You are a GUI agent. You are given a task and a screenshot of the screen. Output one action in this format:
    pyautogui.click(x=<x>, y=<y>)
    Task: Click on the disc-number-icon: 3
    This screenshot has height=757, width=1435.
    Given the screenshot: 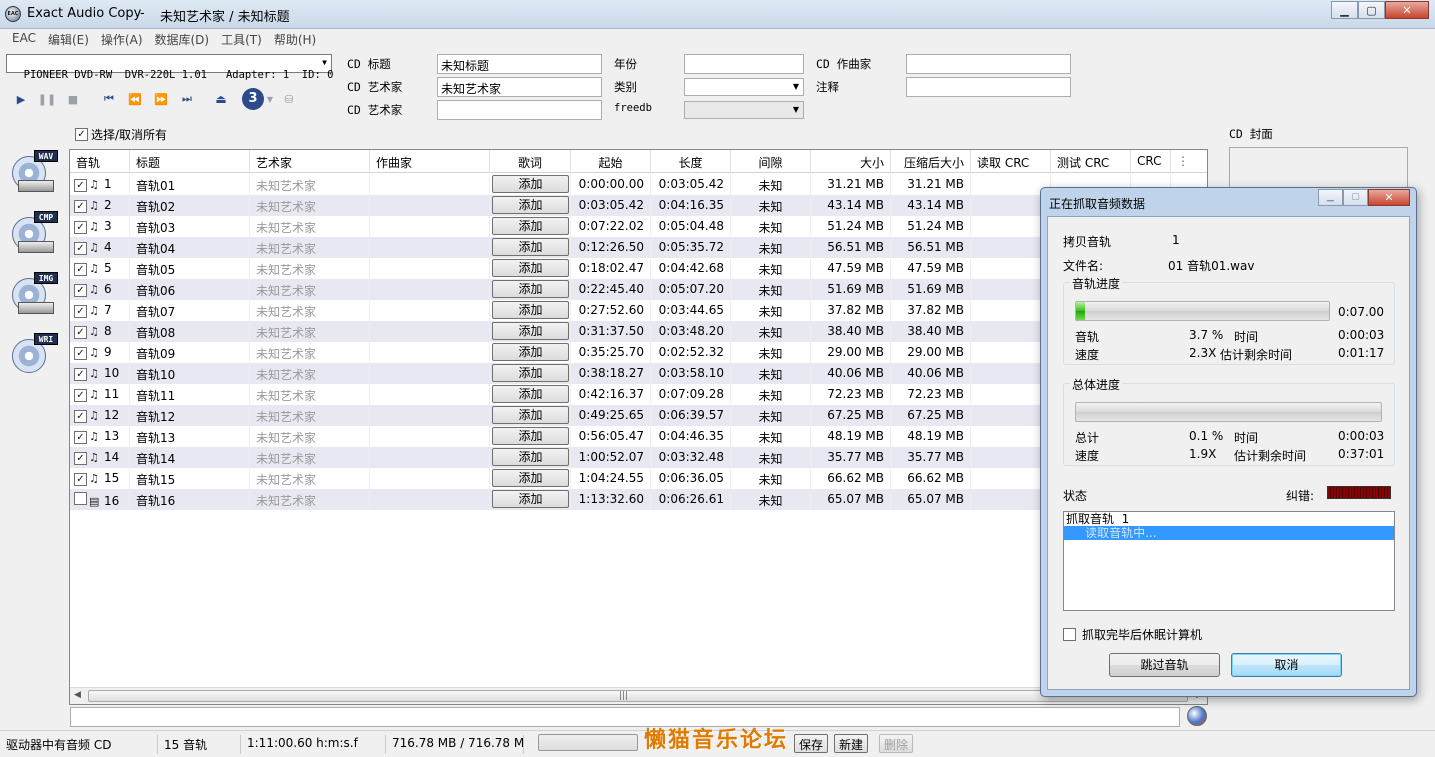 What is the action you would take?
    pyautogui.click(x=253, y=99)
    